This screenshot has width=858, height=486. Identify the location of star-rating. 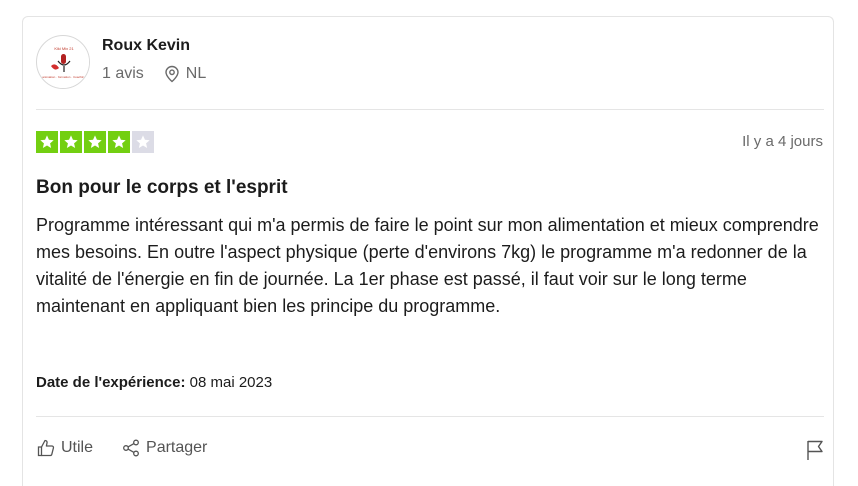
(96, 142).